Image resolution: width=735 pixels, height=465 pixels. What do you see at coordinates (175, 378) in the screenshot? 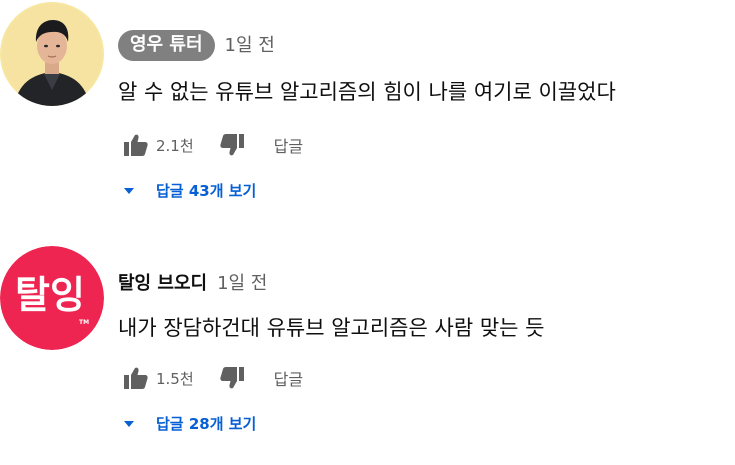
I see `like-count: 1.5천` at bounding box center [175, 378].